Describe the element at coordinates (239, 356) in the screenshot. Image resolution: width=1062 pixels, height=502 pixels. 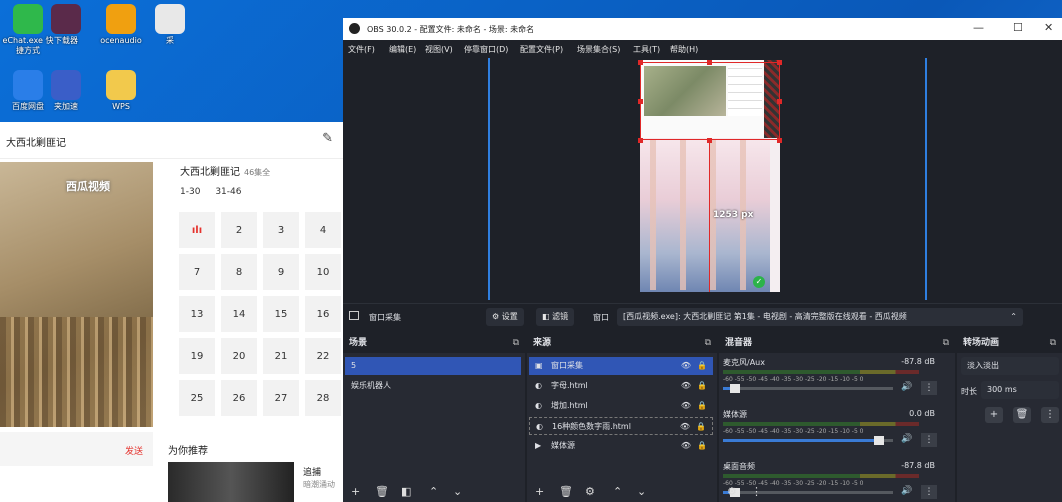
I see `episode-button: 20` at that location.